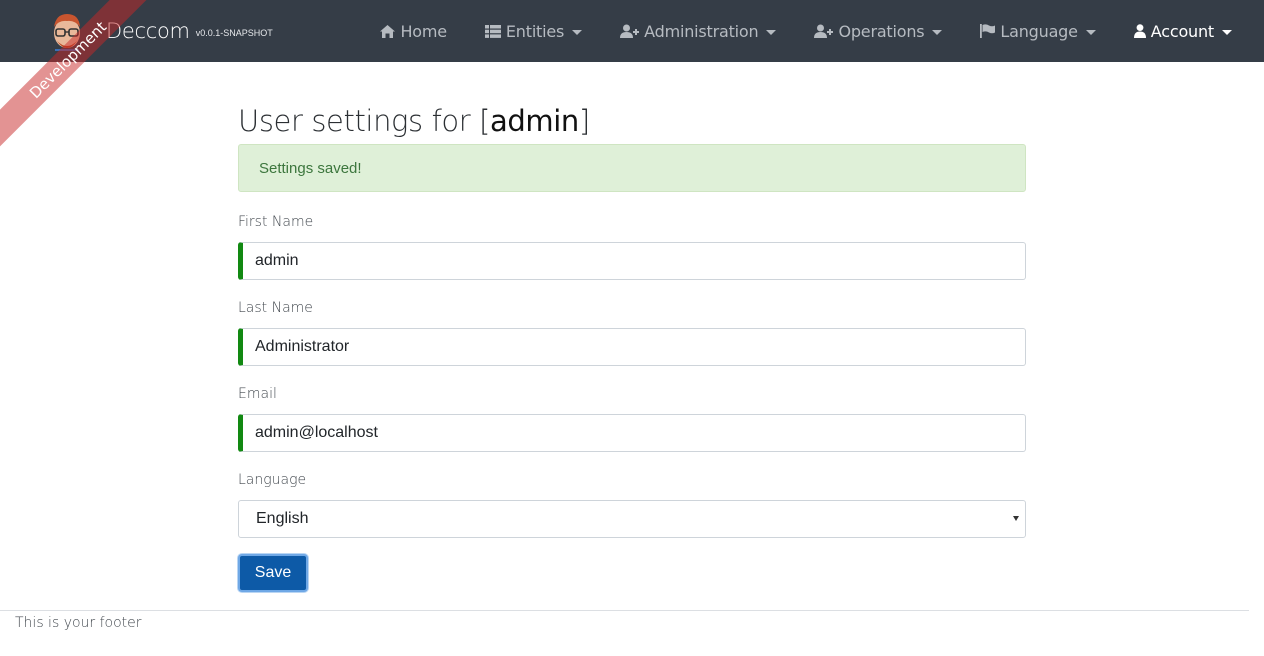 This screenshot has height=656, width=1264. What do you see at coordinates (632, 261) in the screenshot?
I see `first-name-input` at bounding box center [632, 261].